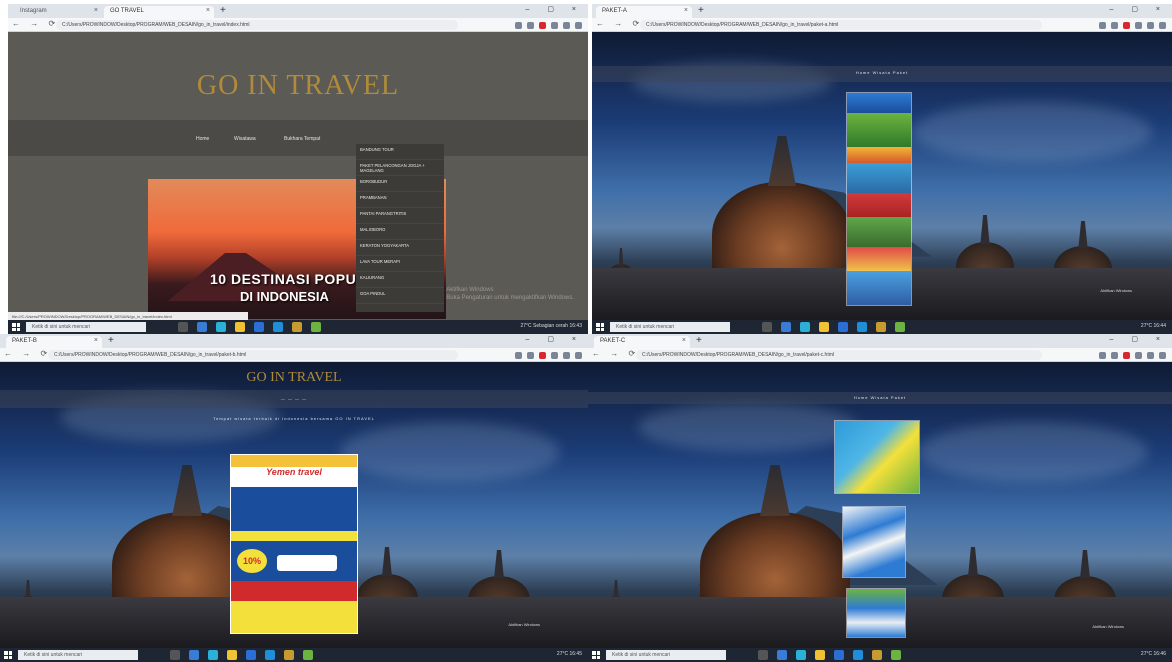  What do you see at coordinates (614, 11) in the screenshot?
I see `tab-label: PAKET-A` at bounding box center [614, 11].